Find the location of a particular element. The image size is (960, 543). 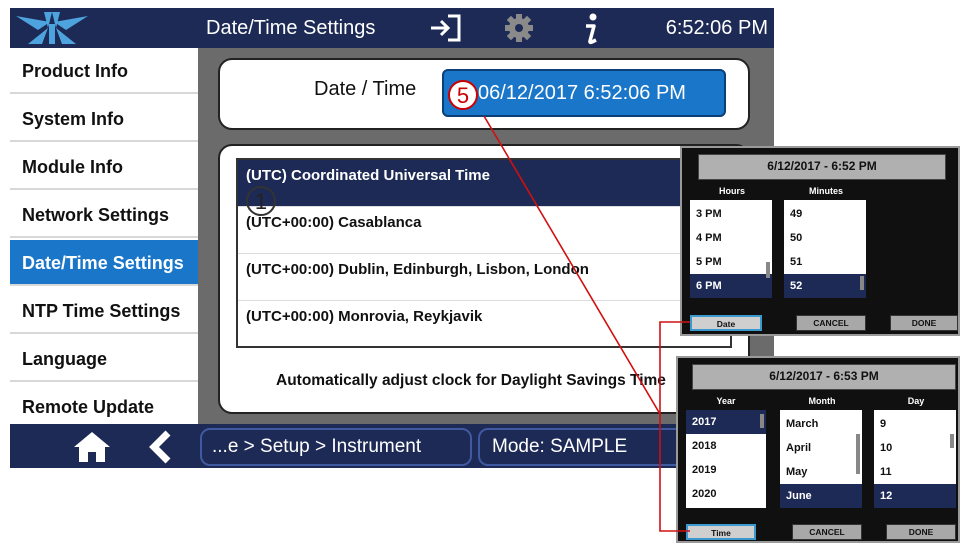

sidebar-item-date-time-settings: Date/Time Settings is located at coordinates (104, 263).